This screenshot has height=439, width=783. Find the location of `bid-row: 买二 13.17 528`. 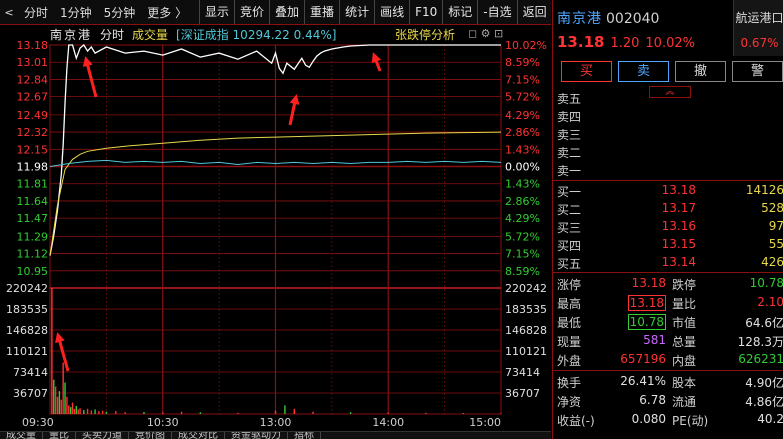

bid-row: 买二 13.17 528 is located at coordinates (668, 210).